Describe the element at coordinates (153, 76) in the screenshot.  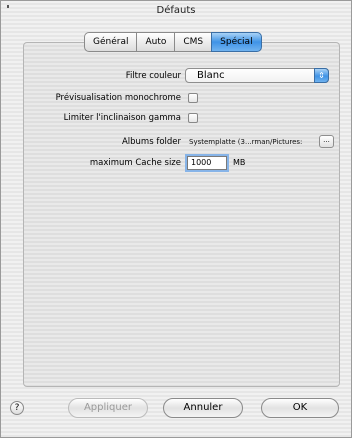
I see `color-filter-label: Filtre couleur` at that location.